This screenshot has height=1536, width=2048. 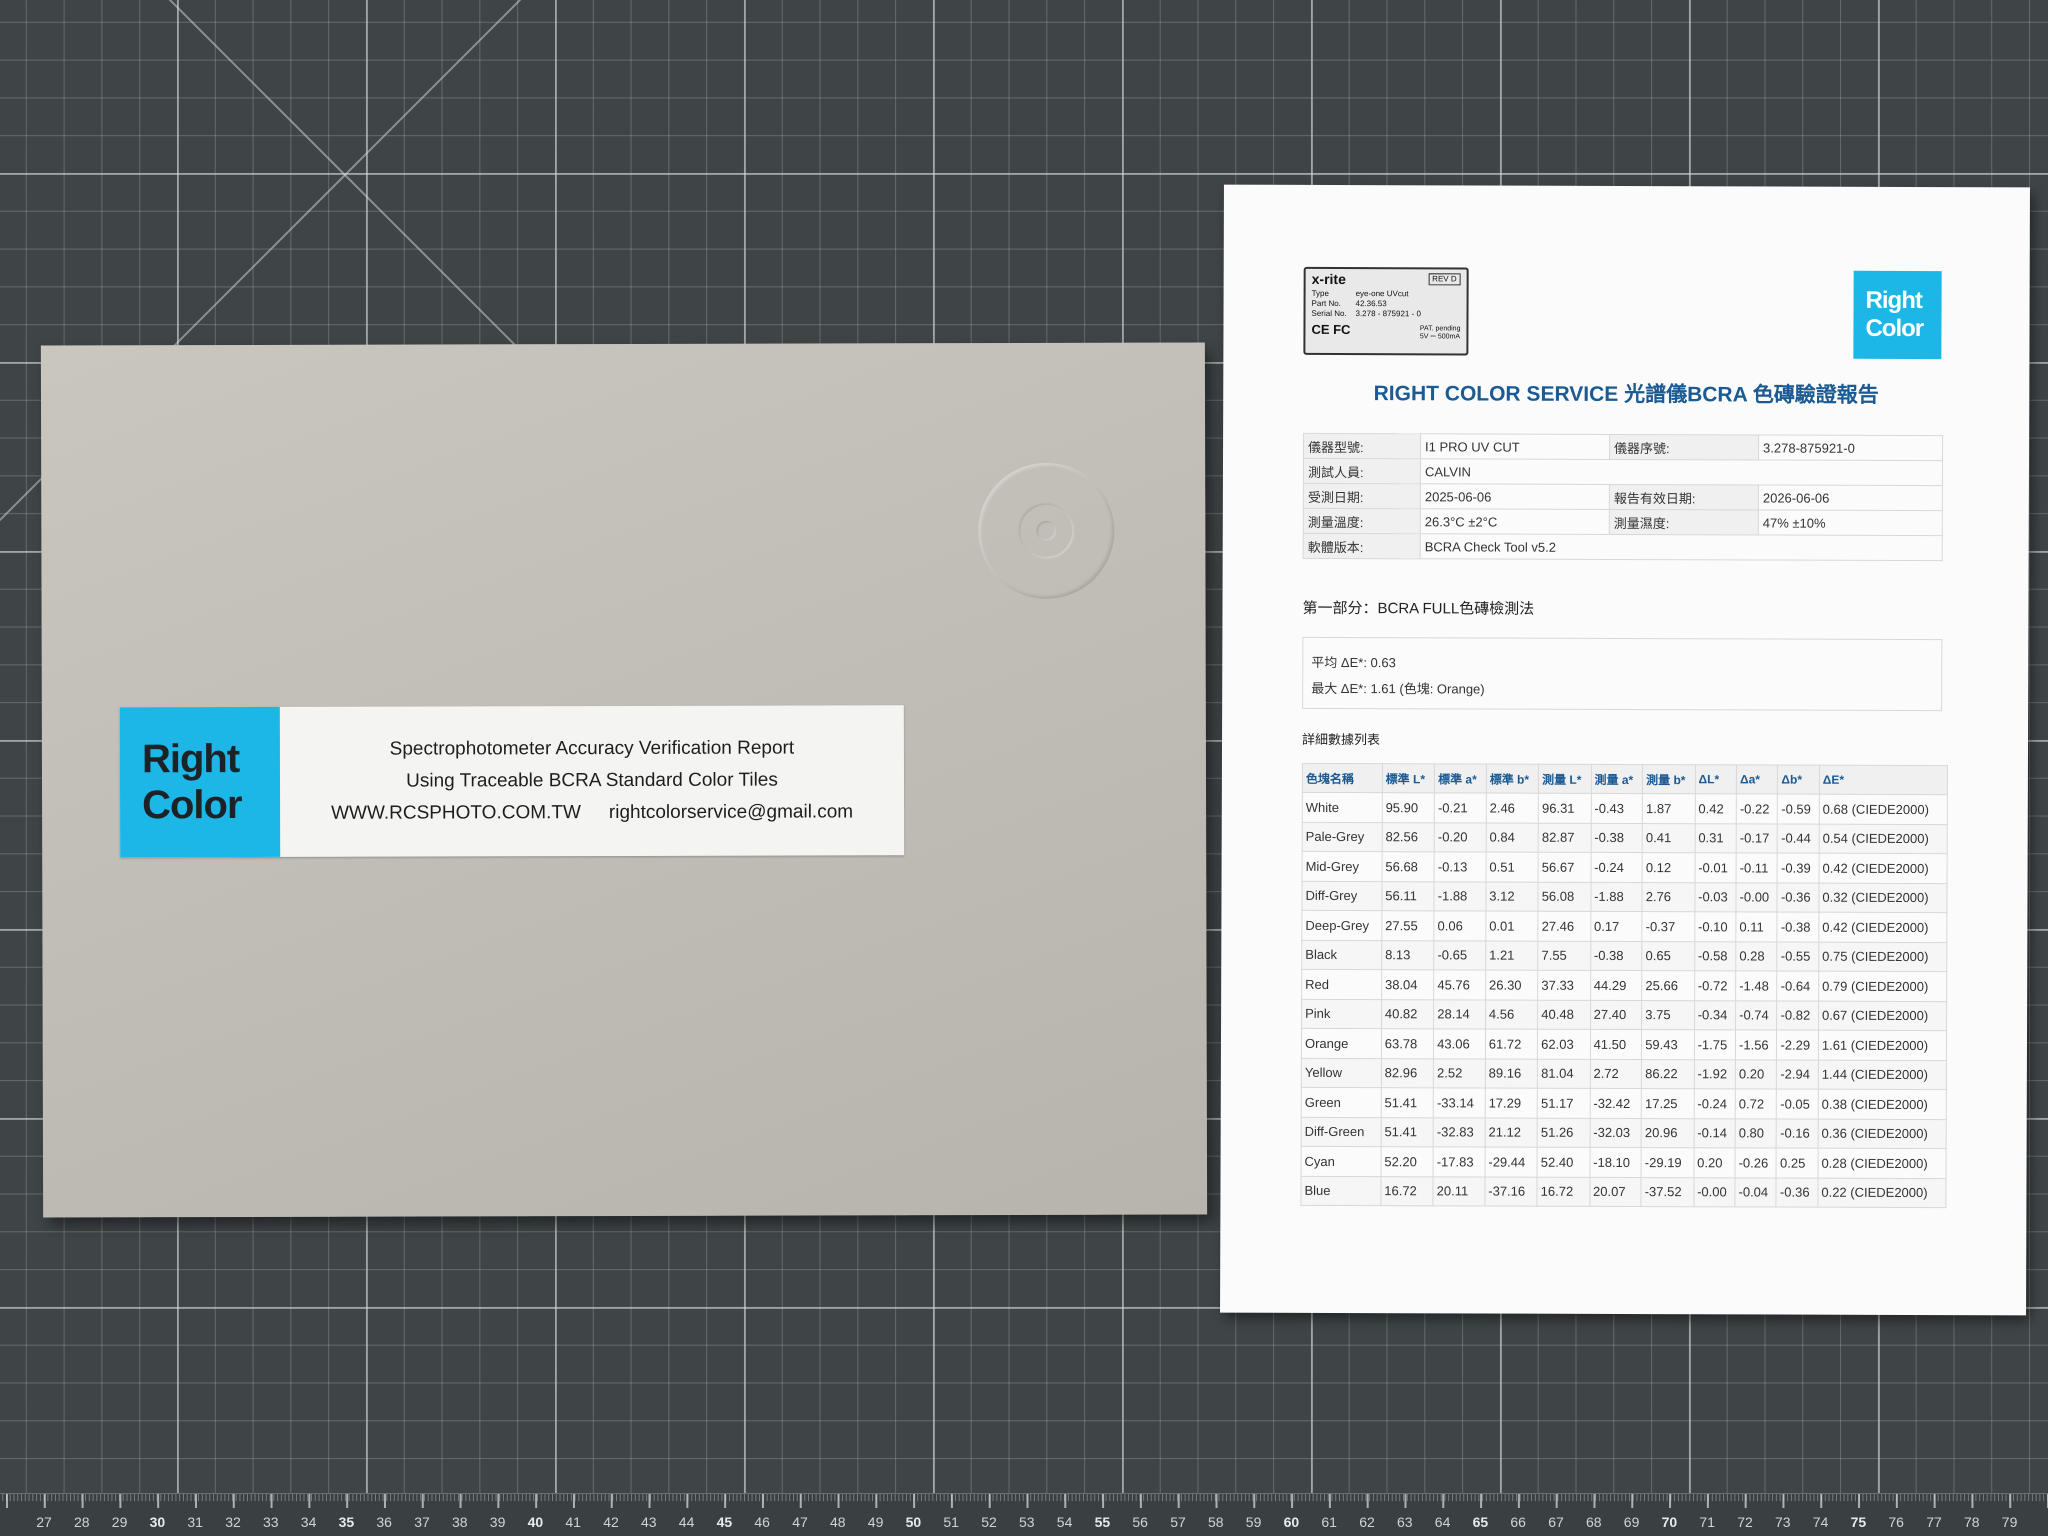 I want to click on table-cell: 1.44 (CIEDE2000), so click(x=1882, y=1074).